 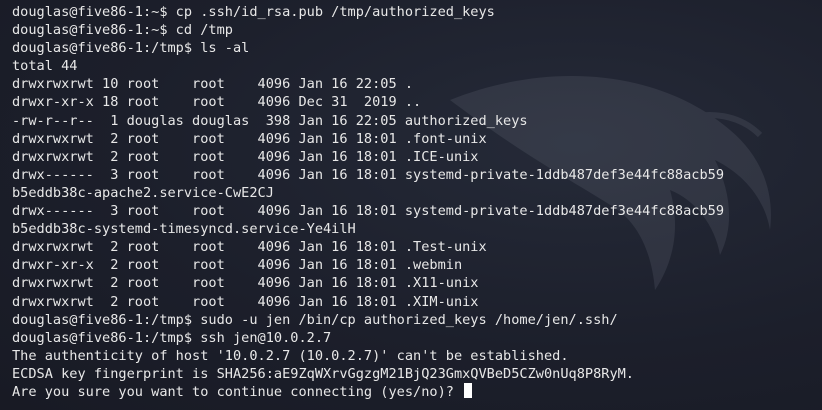 What do you see at coordinates (45, 66) in the screenshot?
I see `terminal-line: total 44` at bounding box center [45, 66].